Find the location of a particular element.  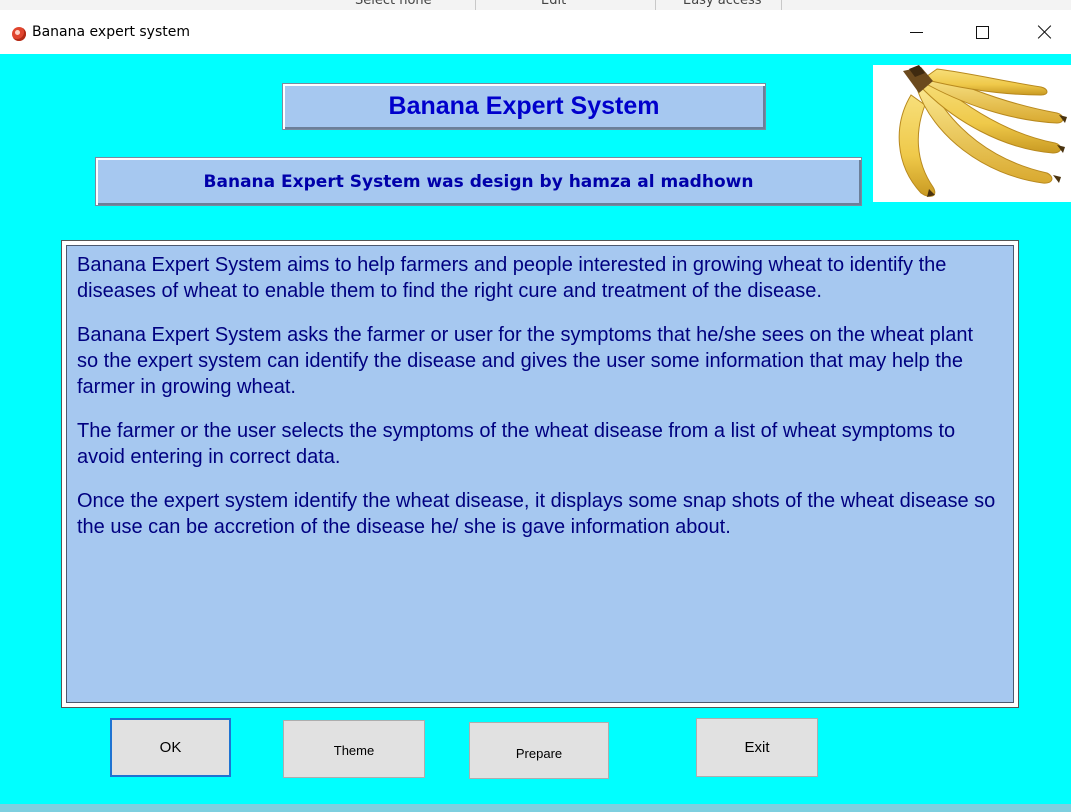

window-bottom-border is located at coordinates (535, 808).